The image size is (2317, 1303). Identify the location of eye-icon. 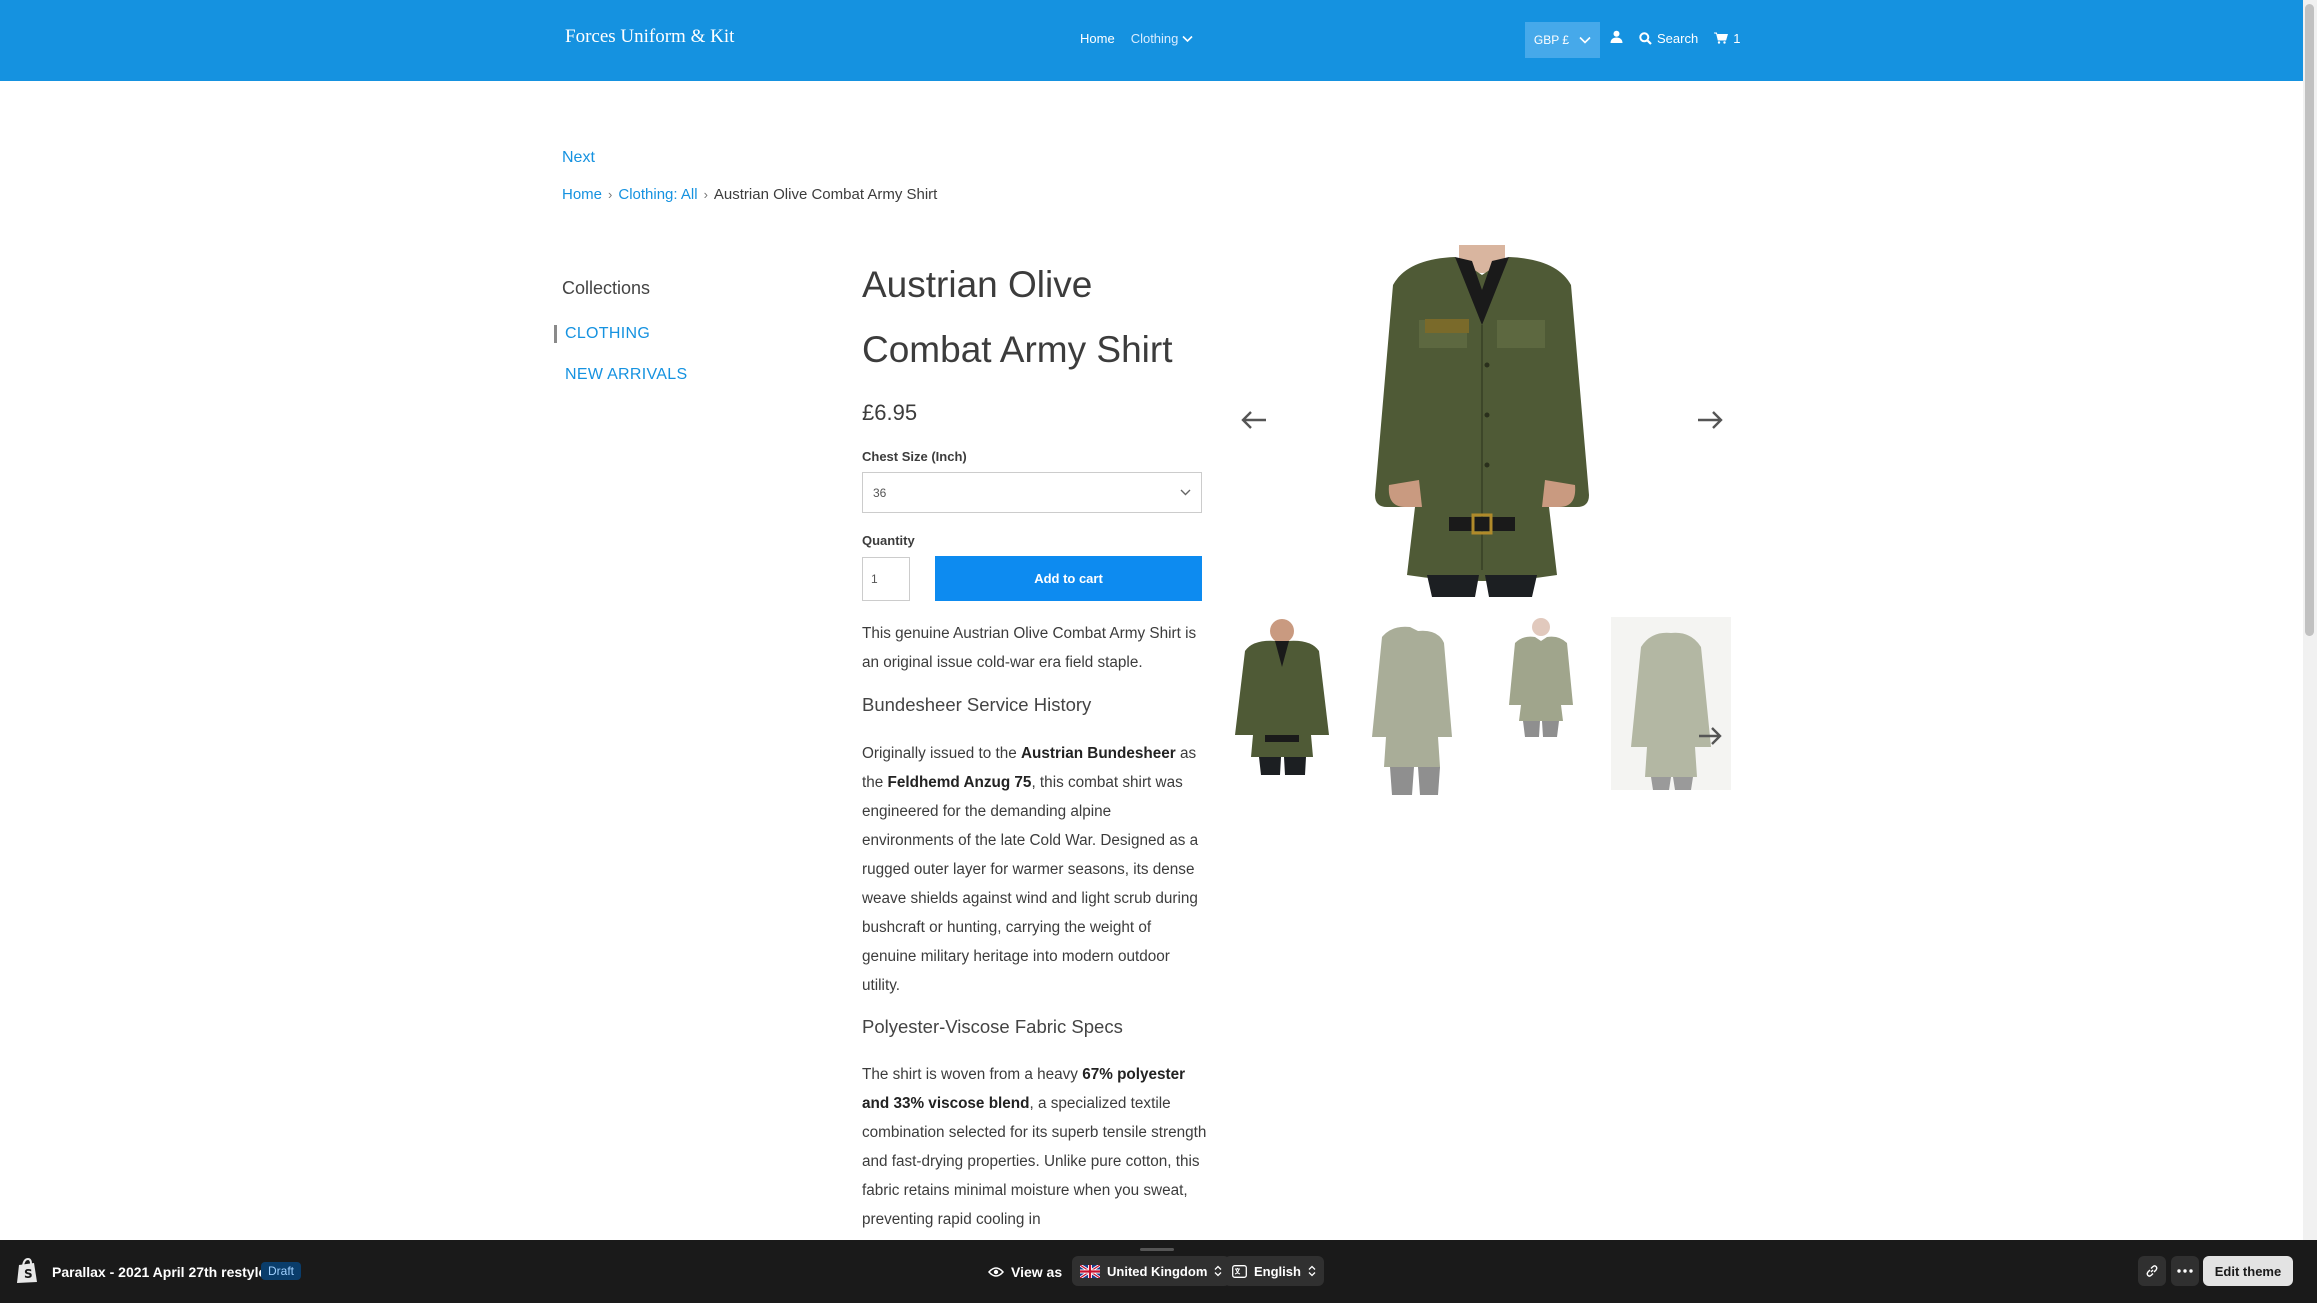
(996, 1272).